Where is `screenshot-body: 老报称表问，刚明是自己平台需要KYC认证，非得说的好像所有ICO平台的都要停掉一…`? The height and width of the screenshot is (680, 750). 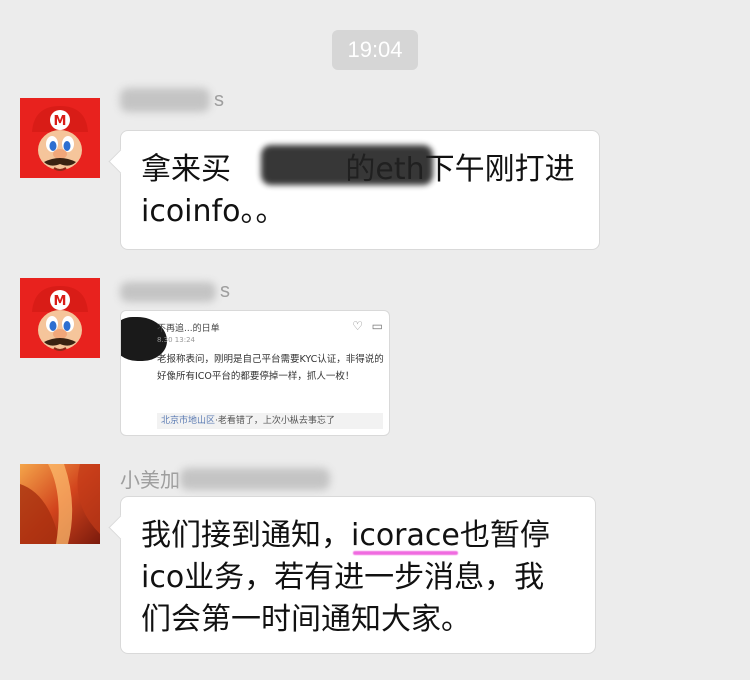
screenshot-body: 老报称表问，刚明是自己平台需要KYC认证，非得说的好像所有ICO平台的都要停掉一… is located at coordinates (270, 368).